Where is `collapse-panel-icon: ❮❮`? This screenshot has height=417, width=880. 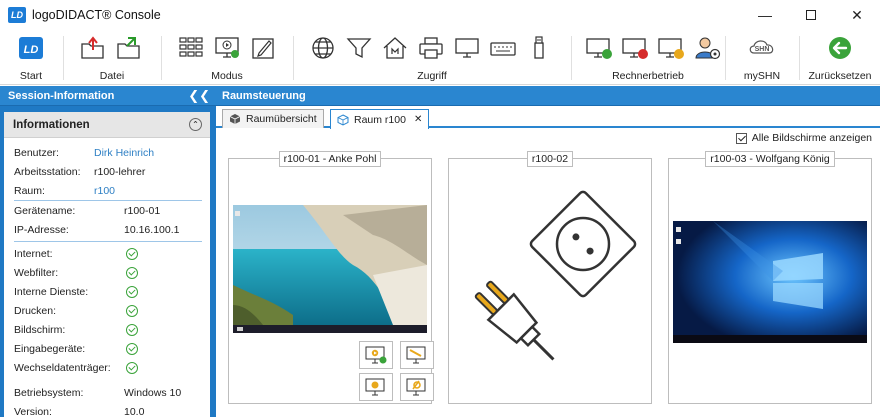 collapse-panel-icon: ❮❮ is located at coordinates (199, 96).